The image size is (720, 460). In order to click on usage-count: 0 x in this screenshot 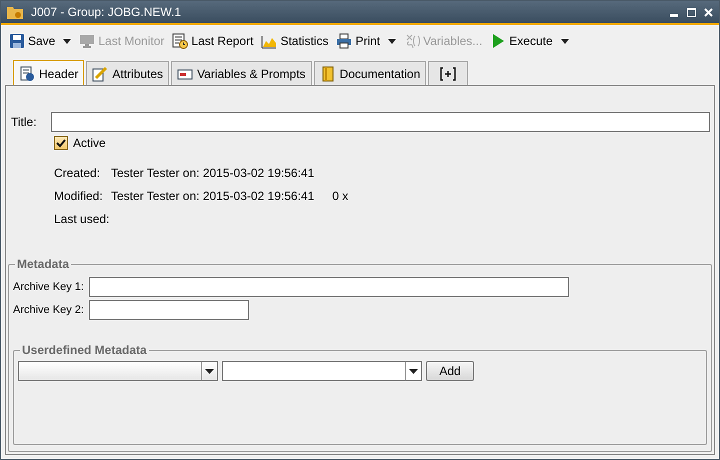, I will do `click(340, 196)`.